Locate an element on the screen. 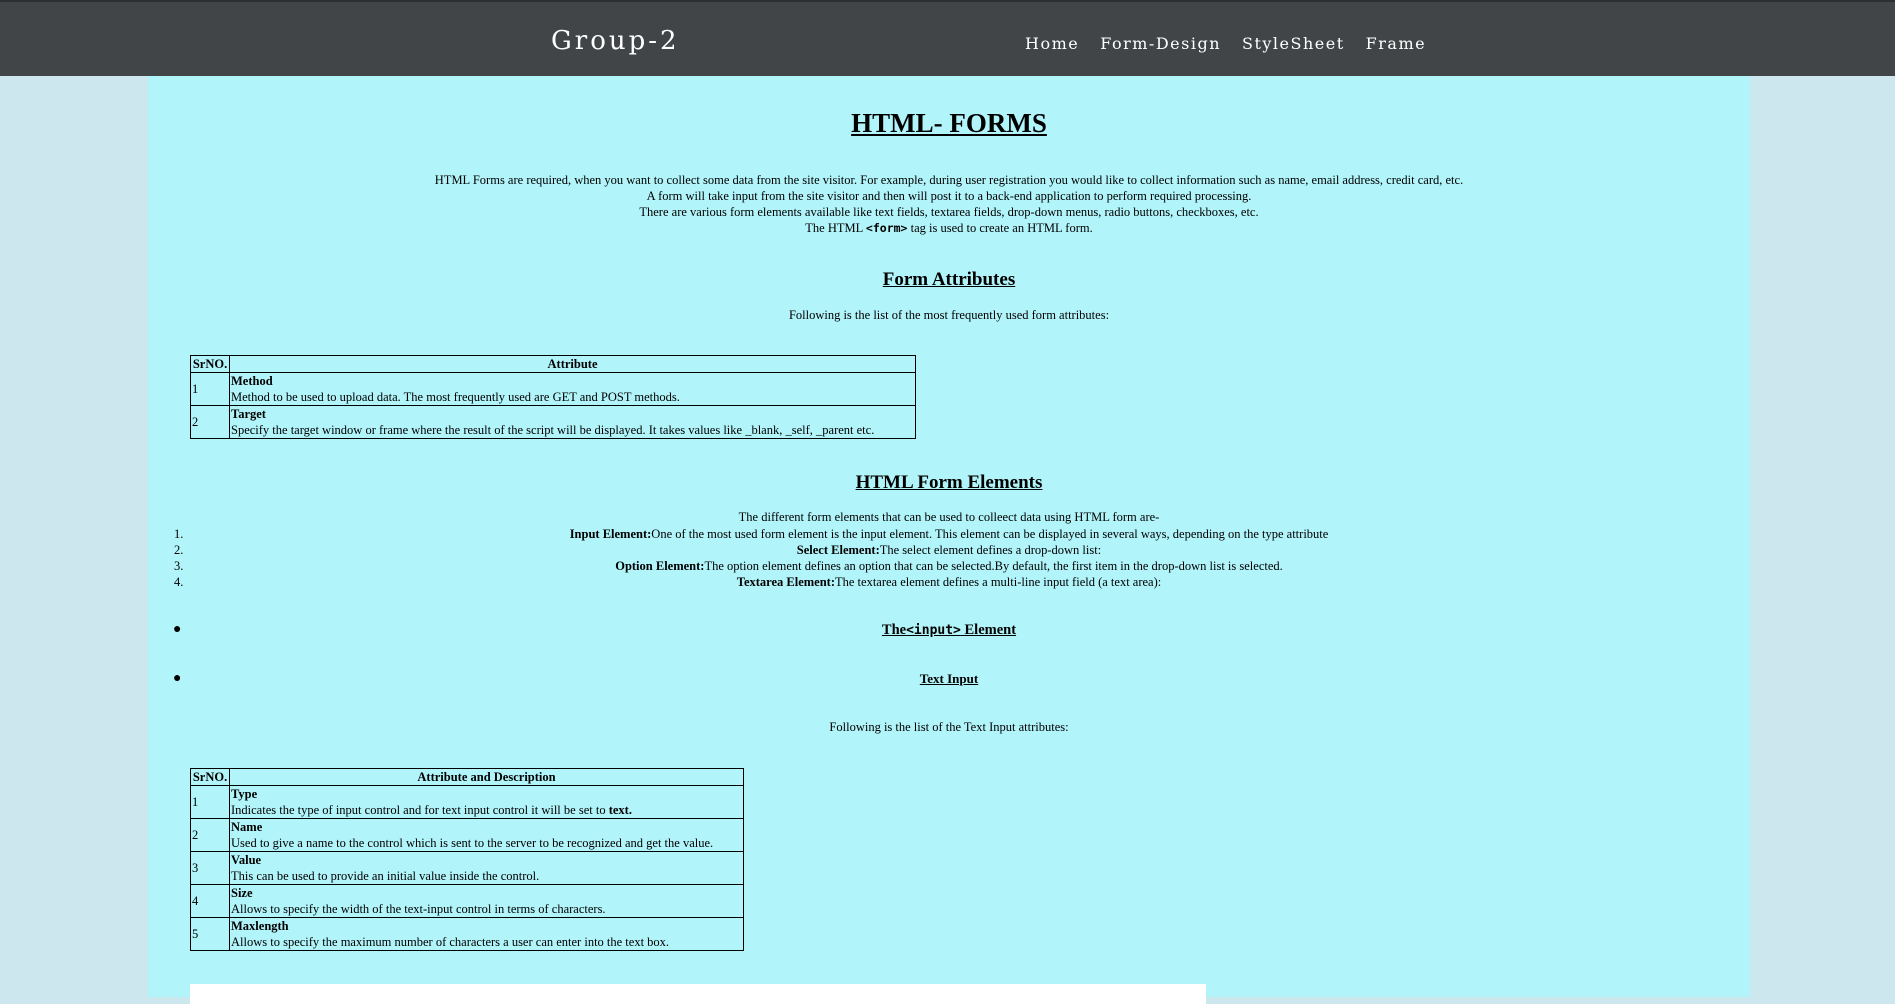 This screenshot has width=1895, height=1004. attribute-name: Value is located at coordinates (246, 860).